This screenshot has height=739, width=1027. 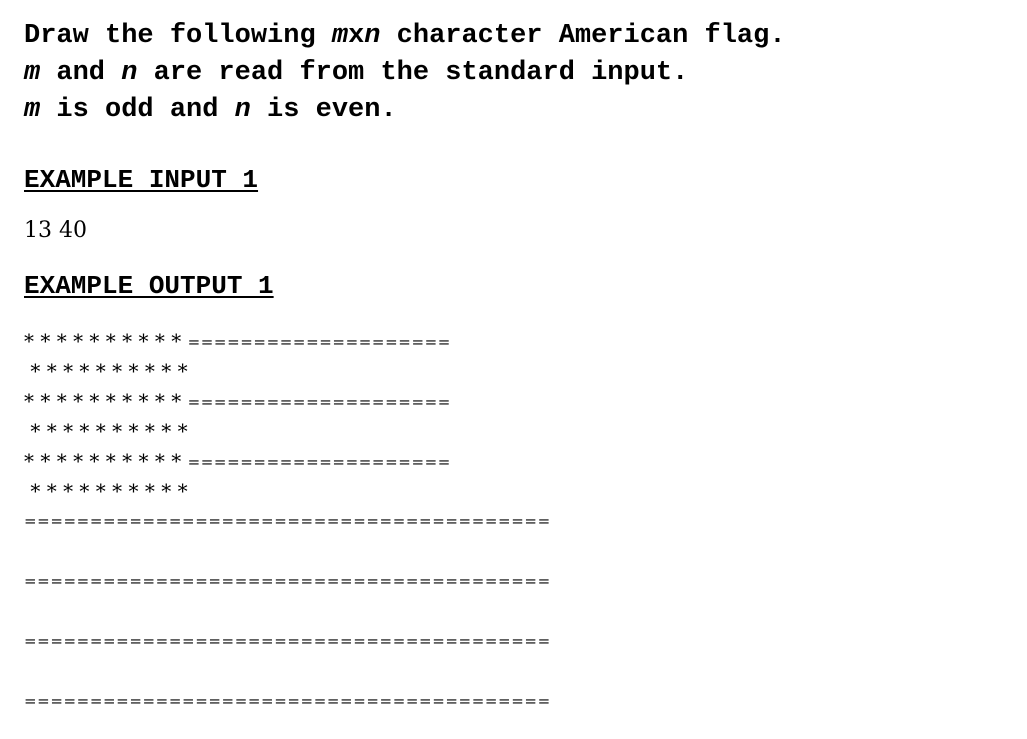 What do you see at coordinates (519, 110) in the screenshot?
I see `description-line-3: m is odd and n is even.` at bounding box center [519, 110].